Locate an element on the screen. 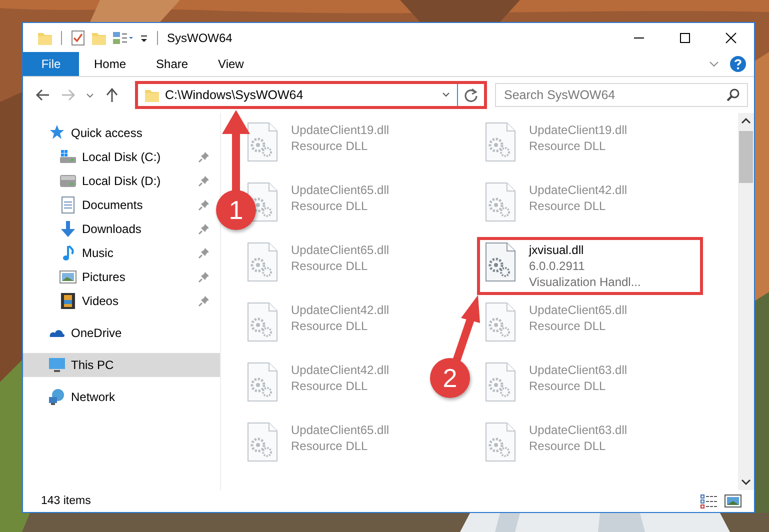 The width and height of the screenshot is (769, 532). address-path: C:\Windows\SysWOW64 is located at coordinates (234, 95).